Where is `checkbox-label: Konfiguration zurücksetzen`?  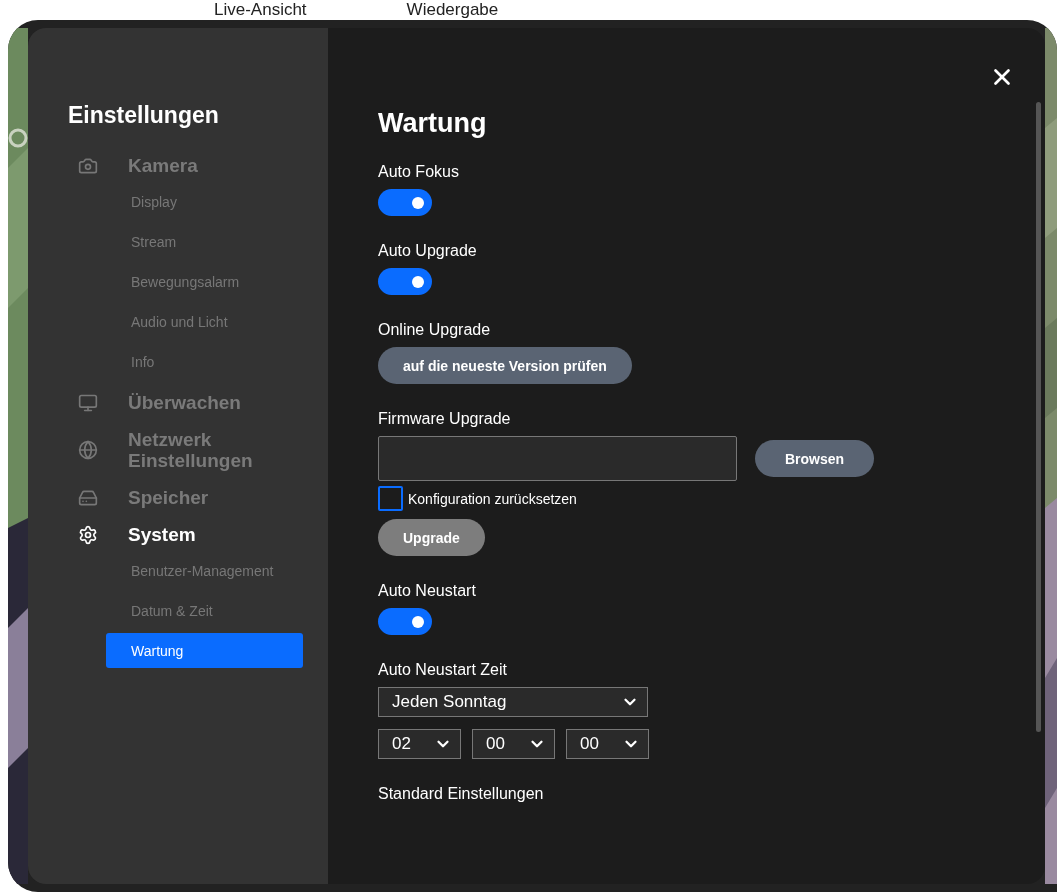
checkbox-label: Konfiguration zurücksetzen is located at coordinates (492, 498).